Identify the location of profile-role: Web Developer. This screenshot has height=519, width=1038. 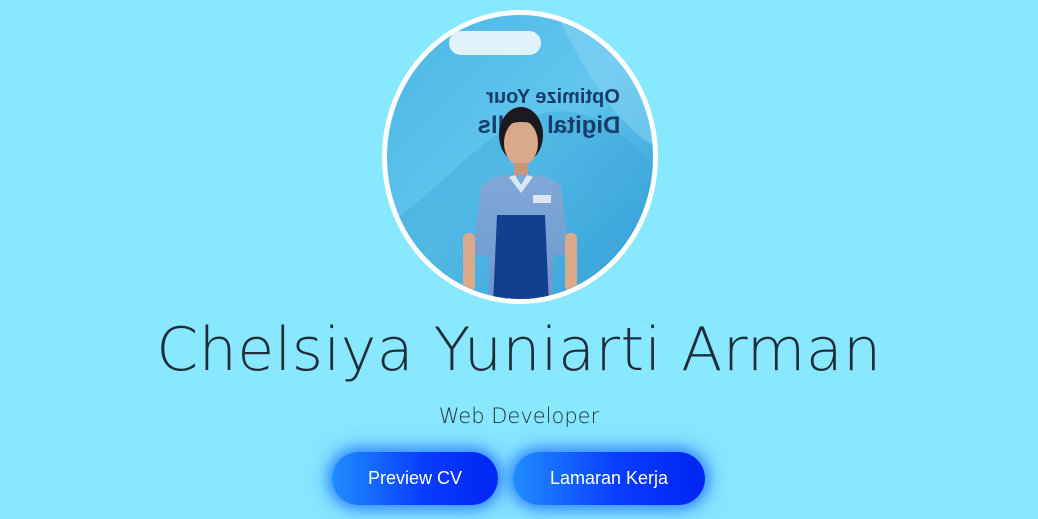
(519, 416).